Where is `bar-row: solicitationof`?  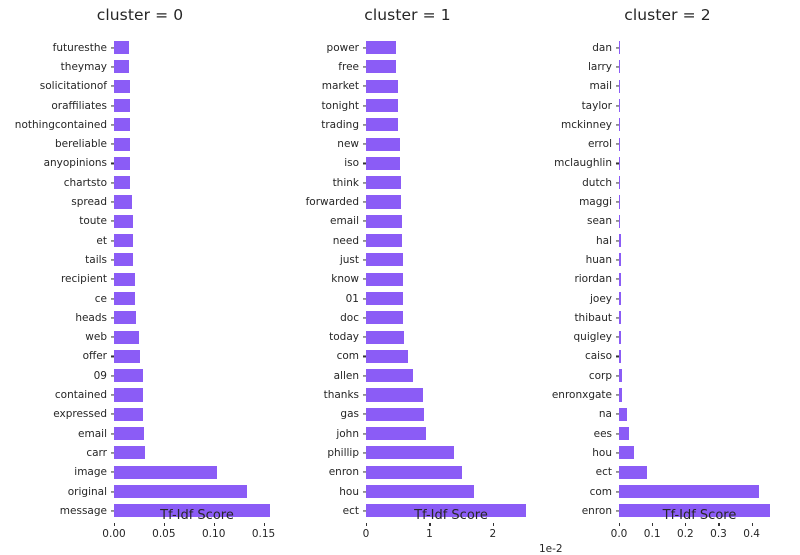
bar-row: solicitationof is located at coordinates (160, 86).